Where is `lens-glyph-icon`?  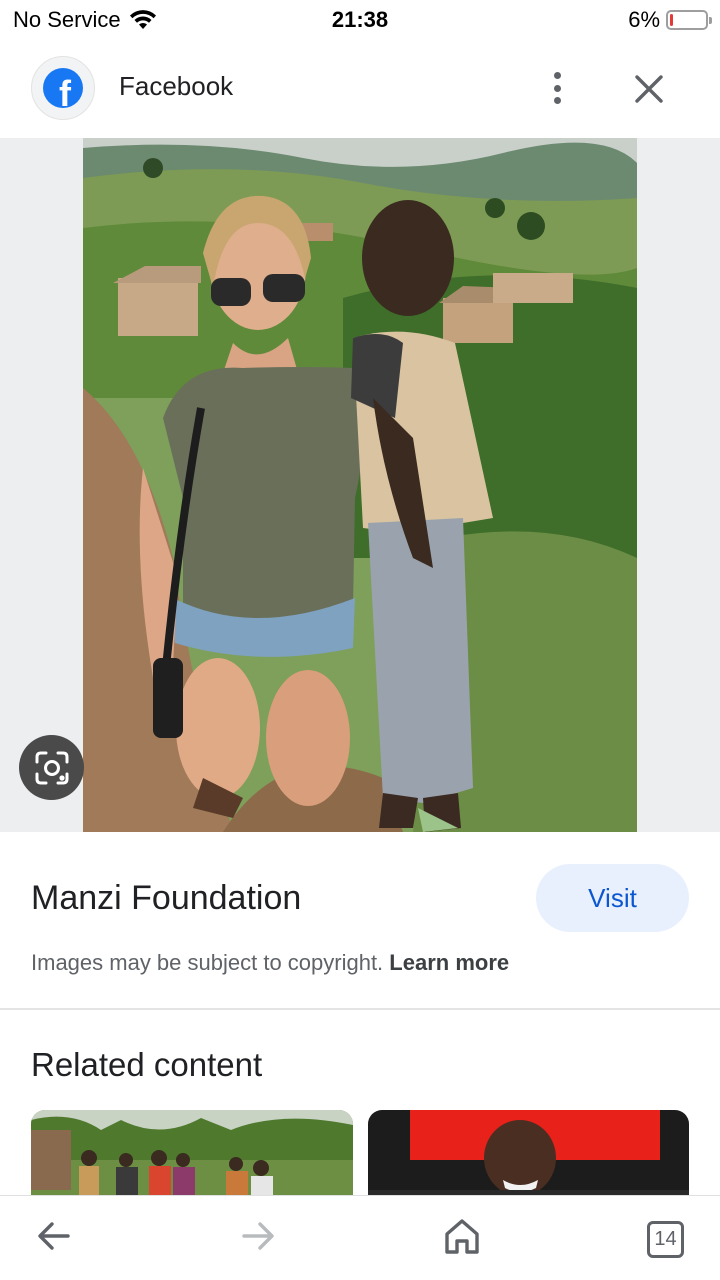 lens-glyph-icon is located at coordinates (51, 767).